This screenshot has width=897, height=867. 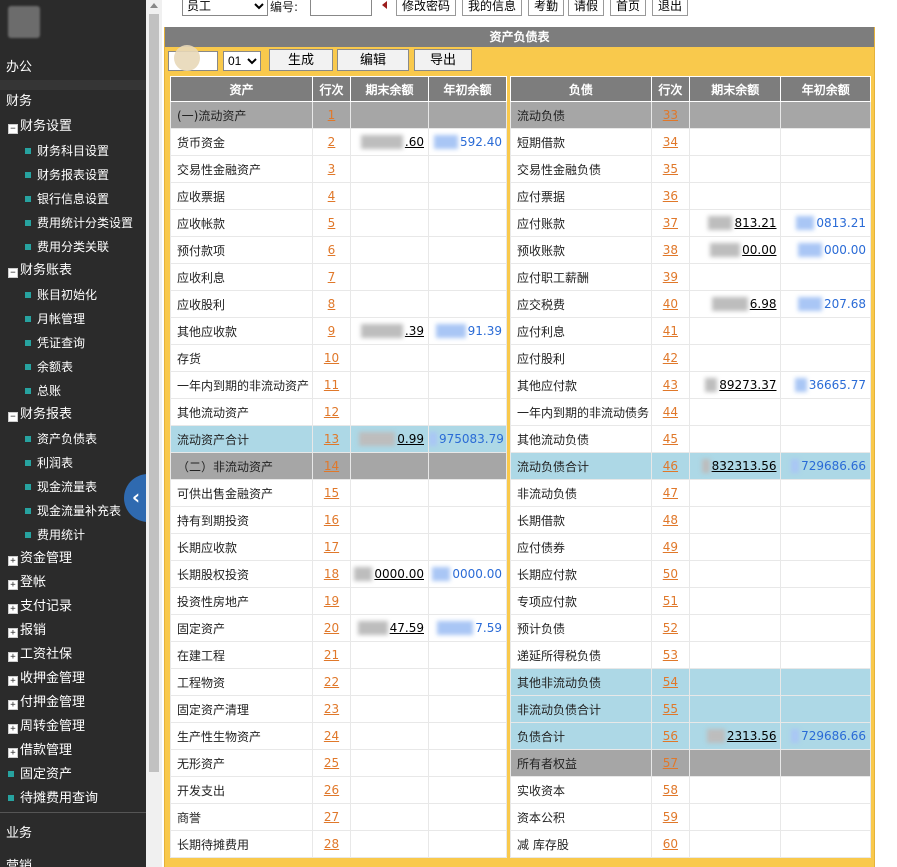 What do you see at coordinates (242, 61) in the screenshot?
I see `month-select: 01` at bounding box center [242, 61].